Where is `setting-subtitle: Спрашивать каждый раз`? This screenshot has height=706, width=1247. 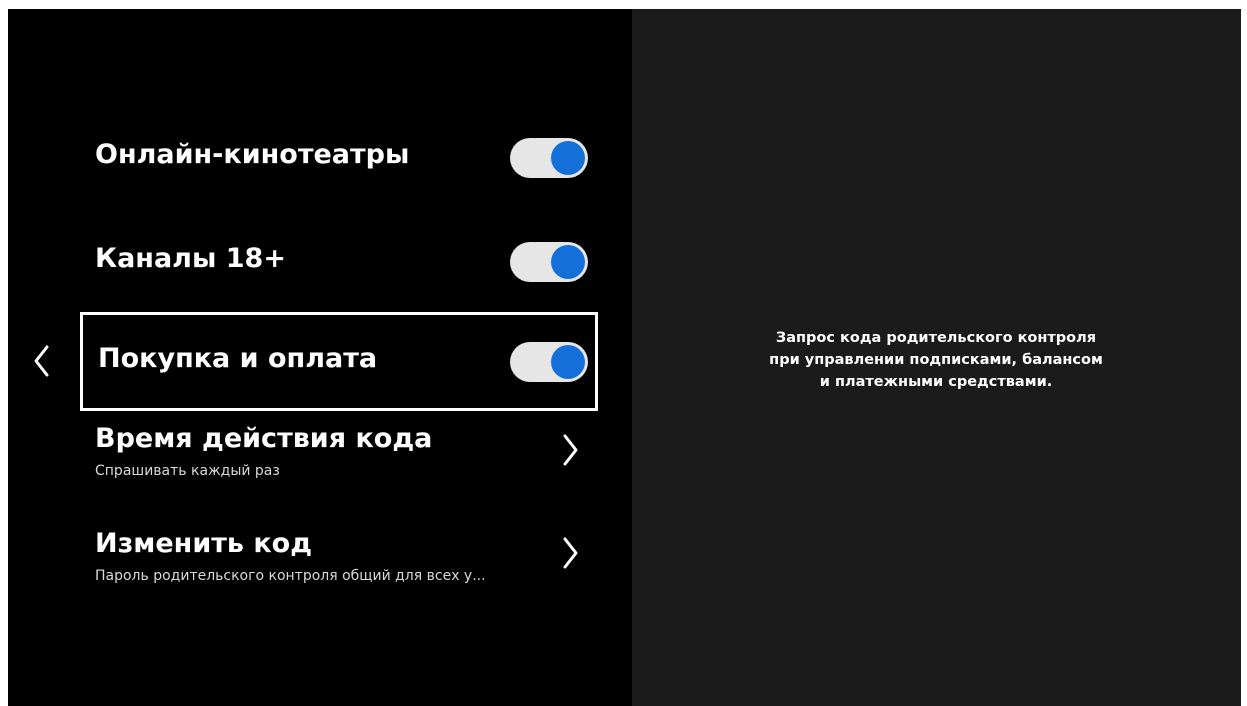
setting-subtitle: Спрашивать каждый раз is located at coordinates (187, 471).